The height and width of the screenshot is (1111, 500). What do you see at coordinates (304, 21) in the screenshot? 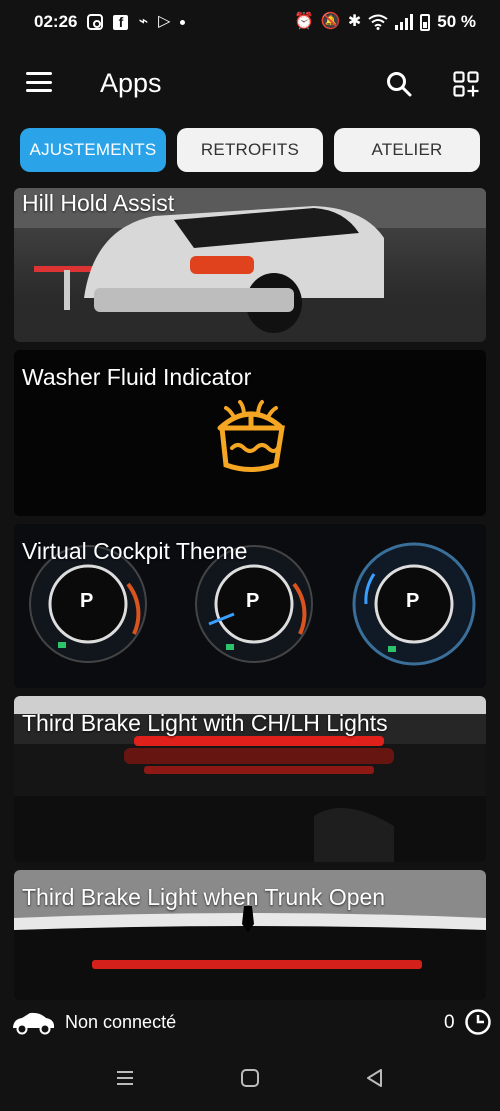
I see `alarm-icon: ⏰` at bounding box center [304, 21].